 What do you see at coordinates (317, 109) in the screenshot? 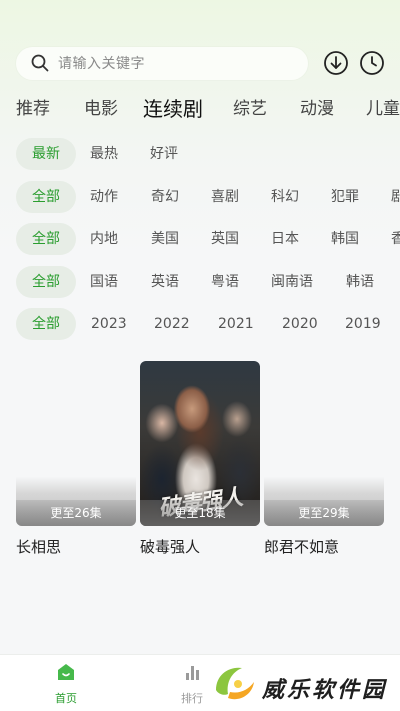
I see `tab-anime: 动漫` at bounding box center [317, 109].